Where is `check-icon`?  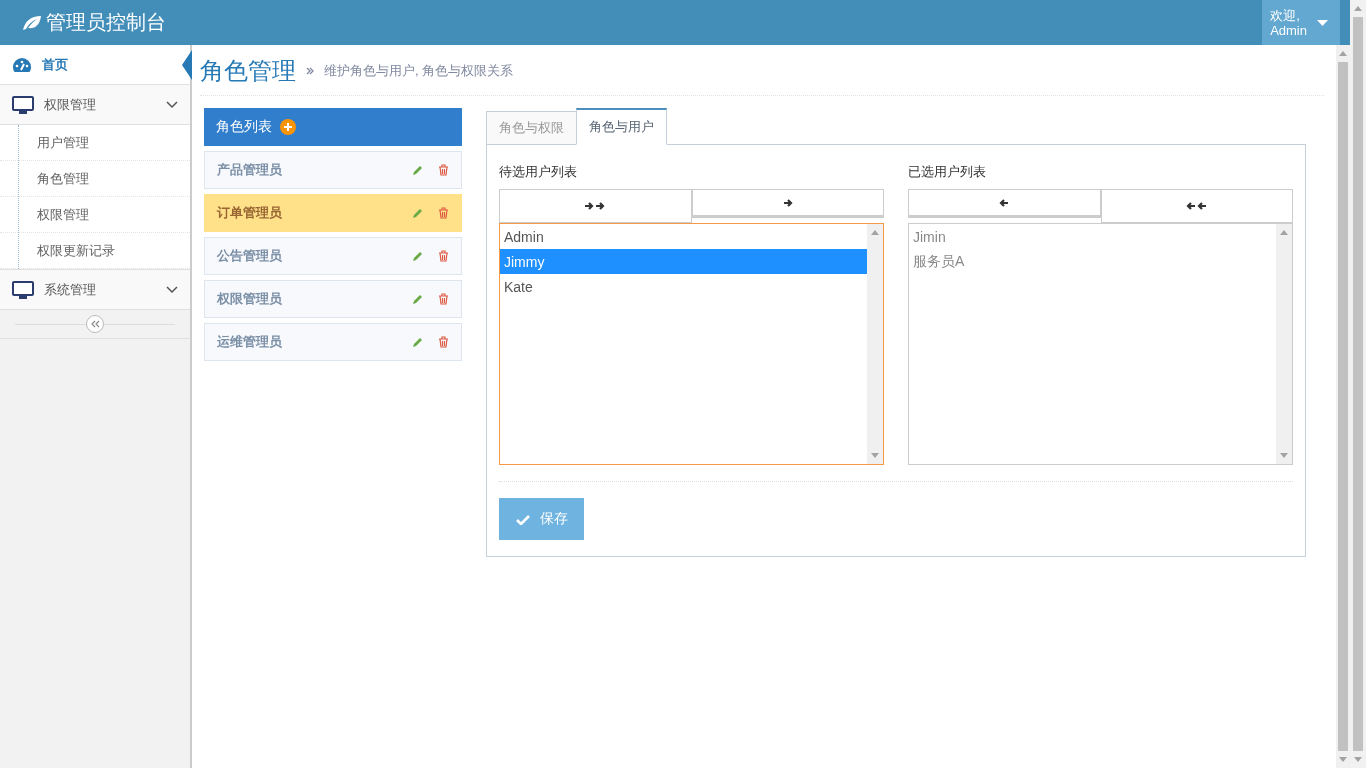
check-icon is located at coordinates (522, 519).